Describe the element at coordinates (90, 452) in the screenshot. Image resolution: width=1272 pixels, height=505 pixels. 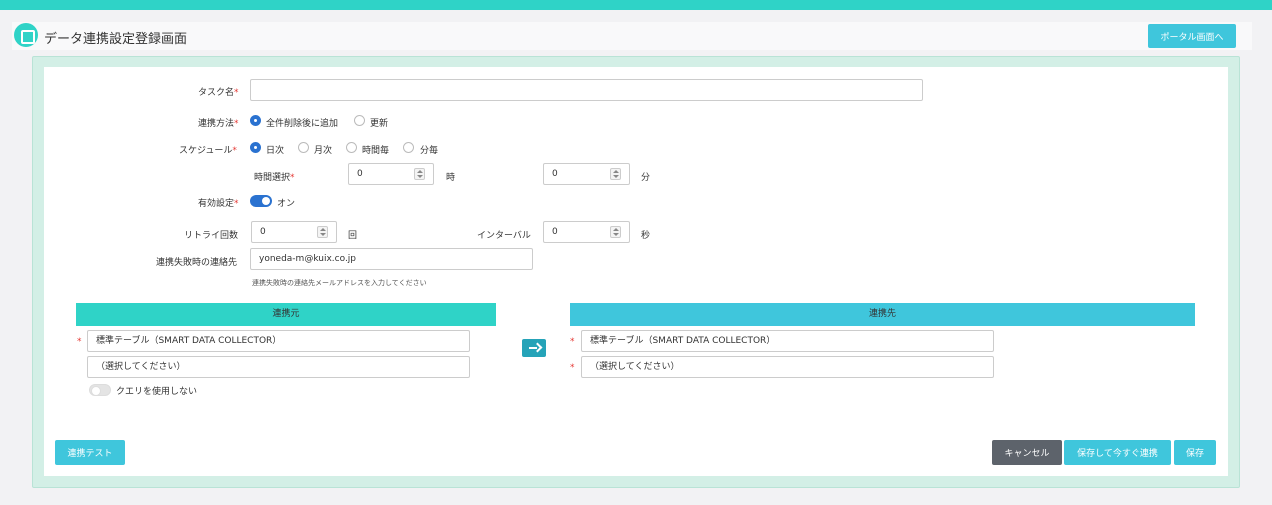
I see `sync-test-button: 連携テスト` at that location.